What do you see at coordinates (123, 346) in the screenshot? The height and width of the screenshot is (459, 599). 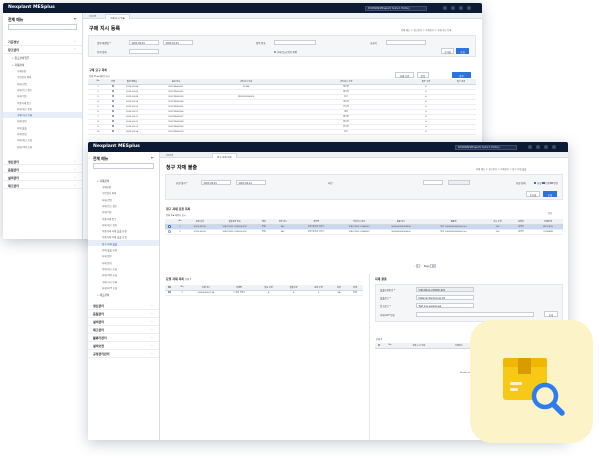 I see `sidebar-section: 설비보전 ⌄` at bounding box center [123, 346].